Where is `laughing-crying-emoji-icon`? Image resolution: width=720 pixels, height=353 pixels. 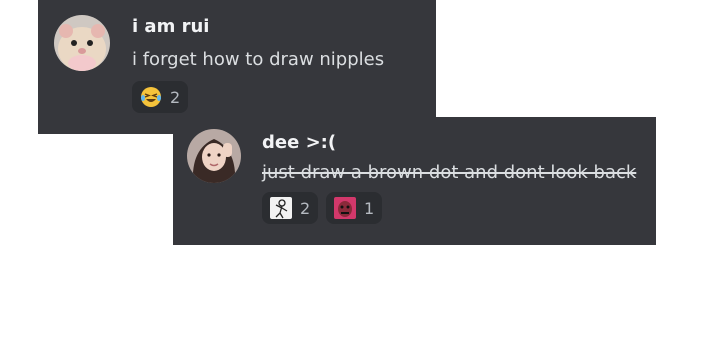
laughing-crying-emoji-icon is located at coordinates (151, 97).